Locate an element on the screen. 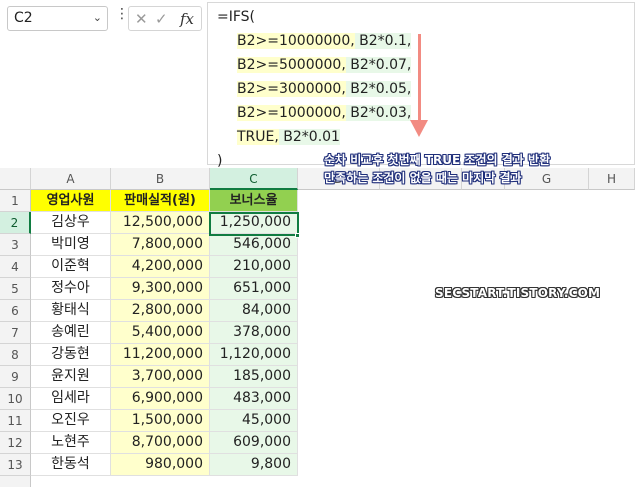 This screenshot has height=487, width=635. column-header-b: B is located at coordinates (160, 179).